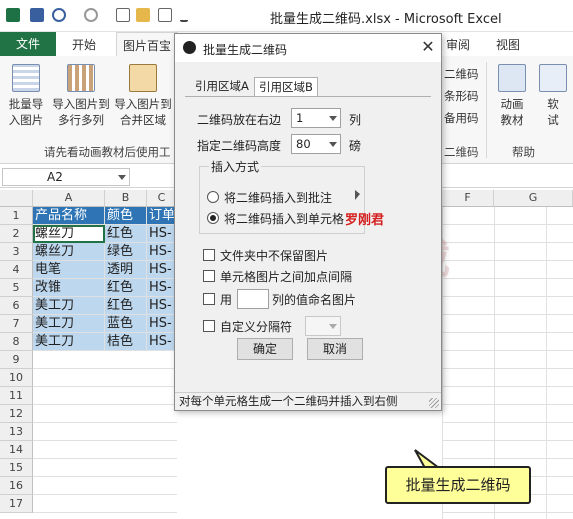 The height and width of the screenshot is (519, 573). What do you see at coordinates (162, 216) in the screenshot?
I see `table-header-cell: 订单` at bounding box center [162, 216].